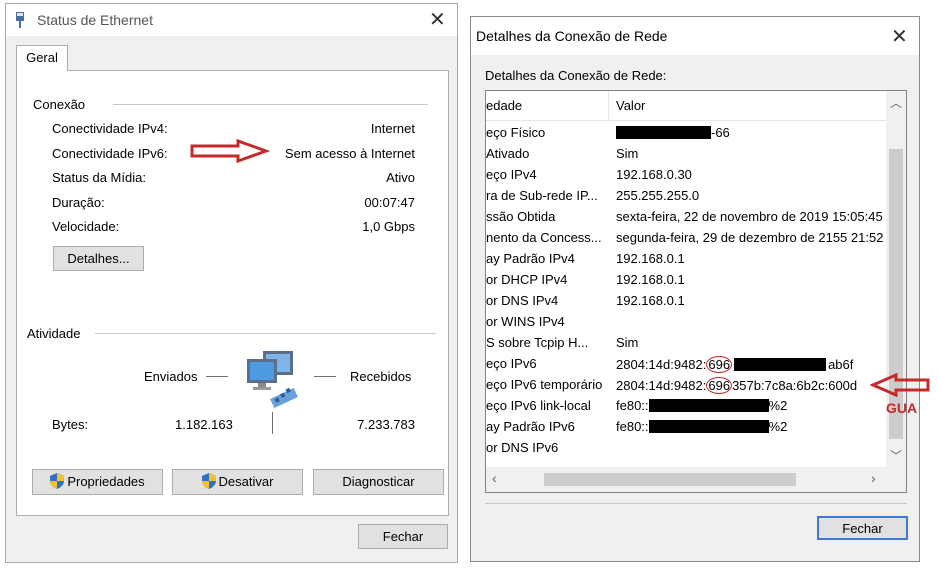 Image resolution: width=938 pixels, height=572 pixels. What do you see at coordinates (896, 102) in the screenshot?
I see `scroll-up-icon: ︿` at bounding box center [896, 102].